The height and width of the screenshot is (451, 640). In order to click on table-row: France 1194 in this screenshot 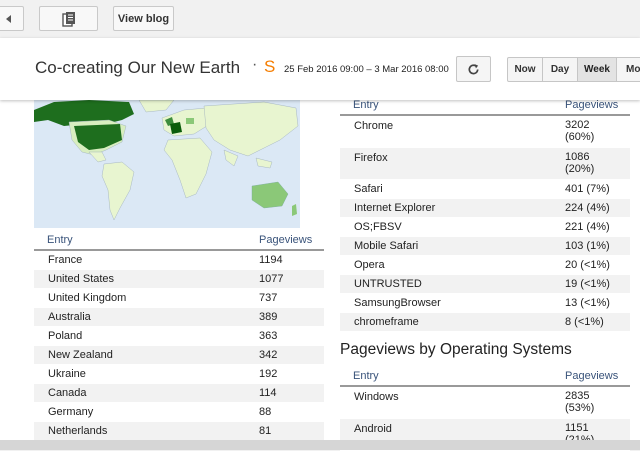, I will do `click(179, 260)`.